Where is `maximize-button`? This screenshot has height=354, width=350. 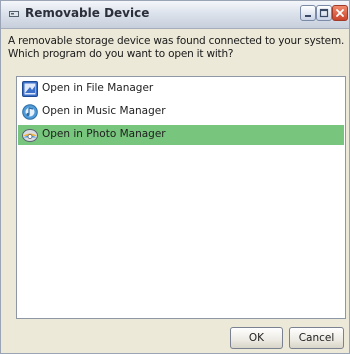 maximize-button is located at coordinates (324, 13).